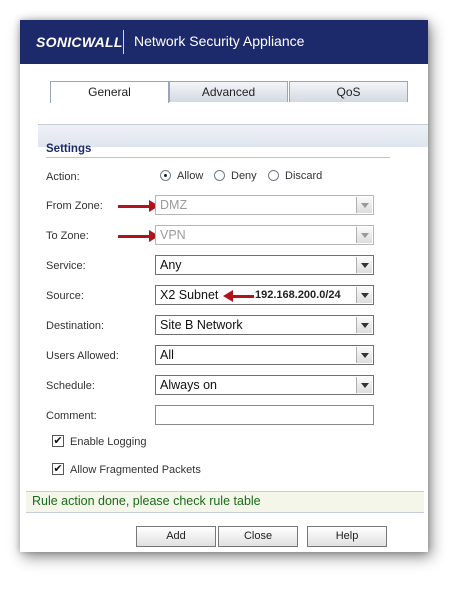 Image resolution: width=470 pixels, height=595 pixels. What do you see at coordinates (298, 295) in the screenshot?
I see `source-subnet-annotation: 192.168.200.0/24` at bounding box center [298, 295].